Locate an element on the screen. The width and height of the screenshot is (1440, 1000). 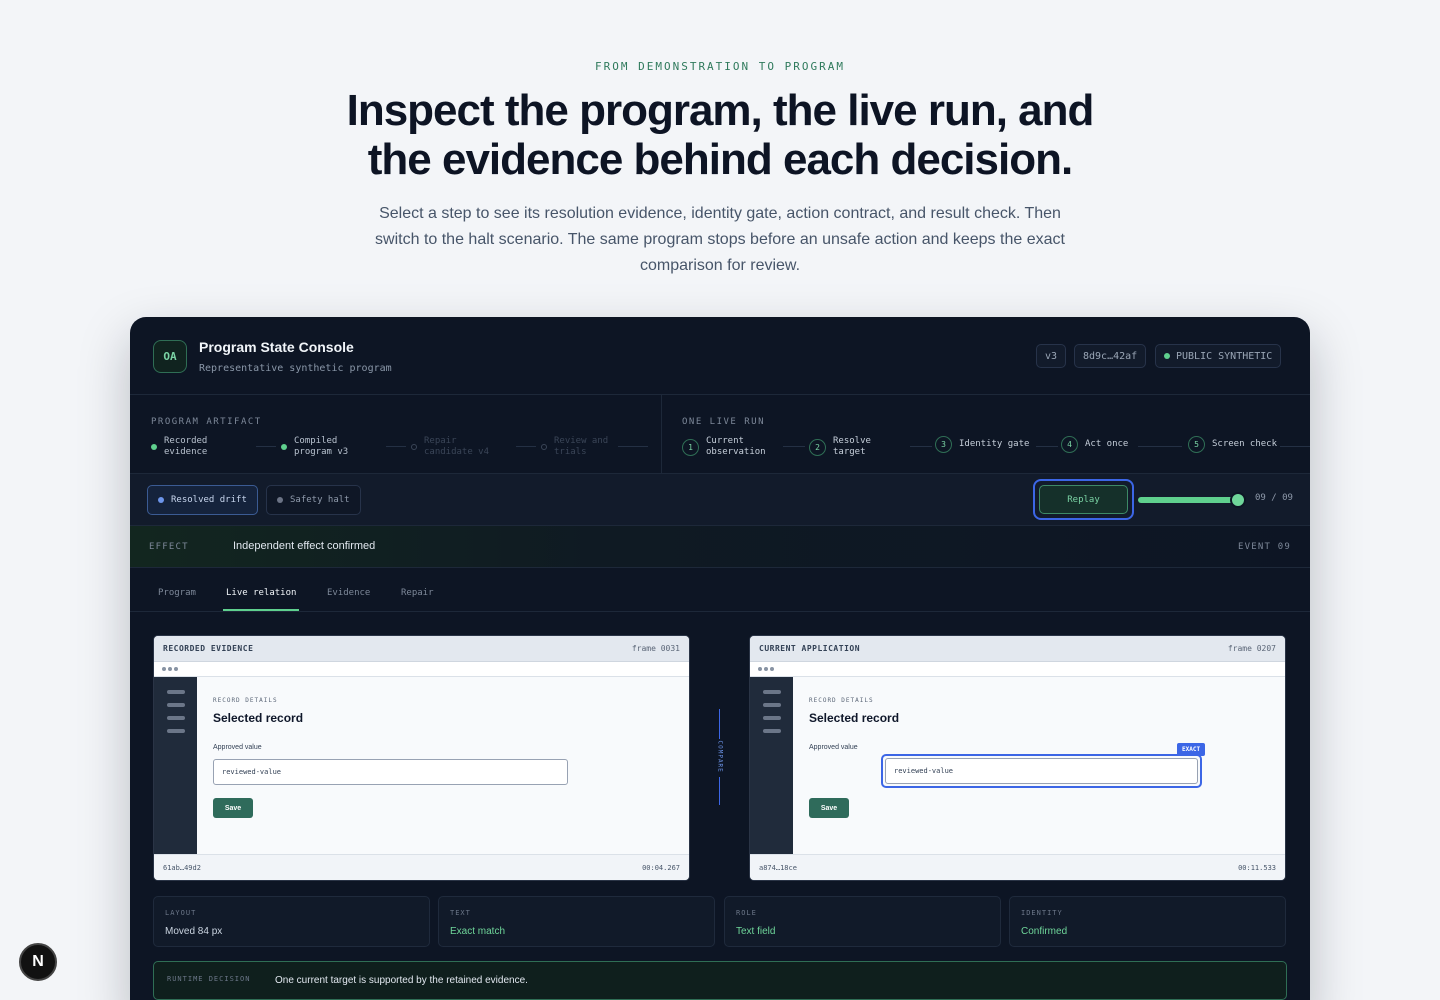
artifact-step-compiled: Compiled program v3 is located at coordinates (314, 447).